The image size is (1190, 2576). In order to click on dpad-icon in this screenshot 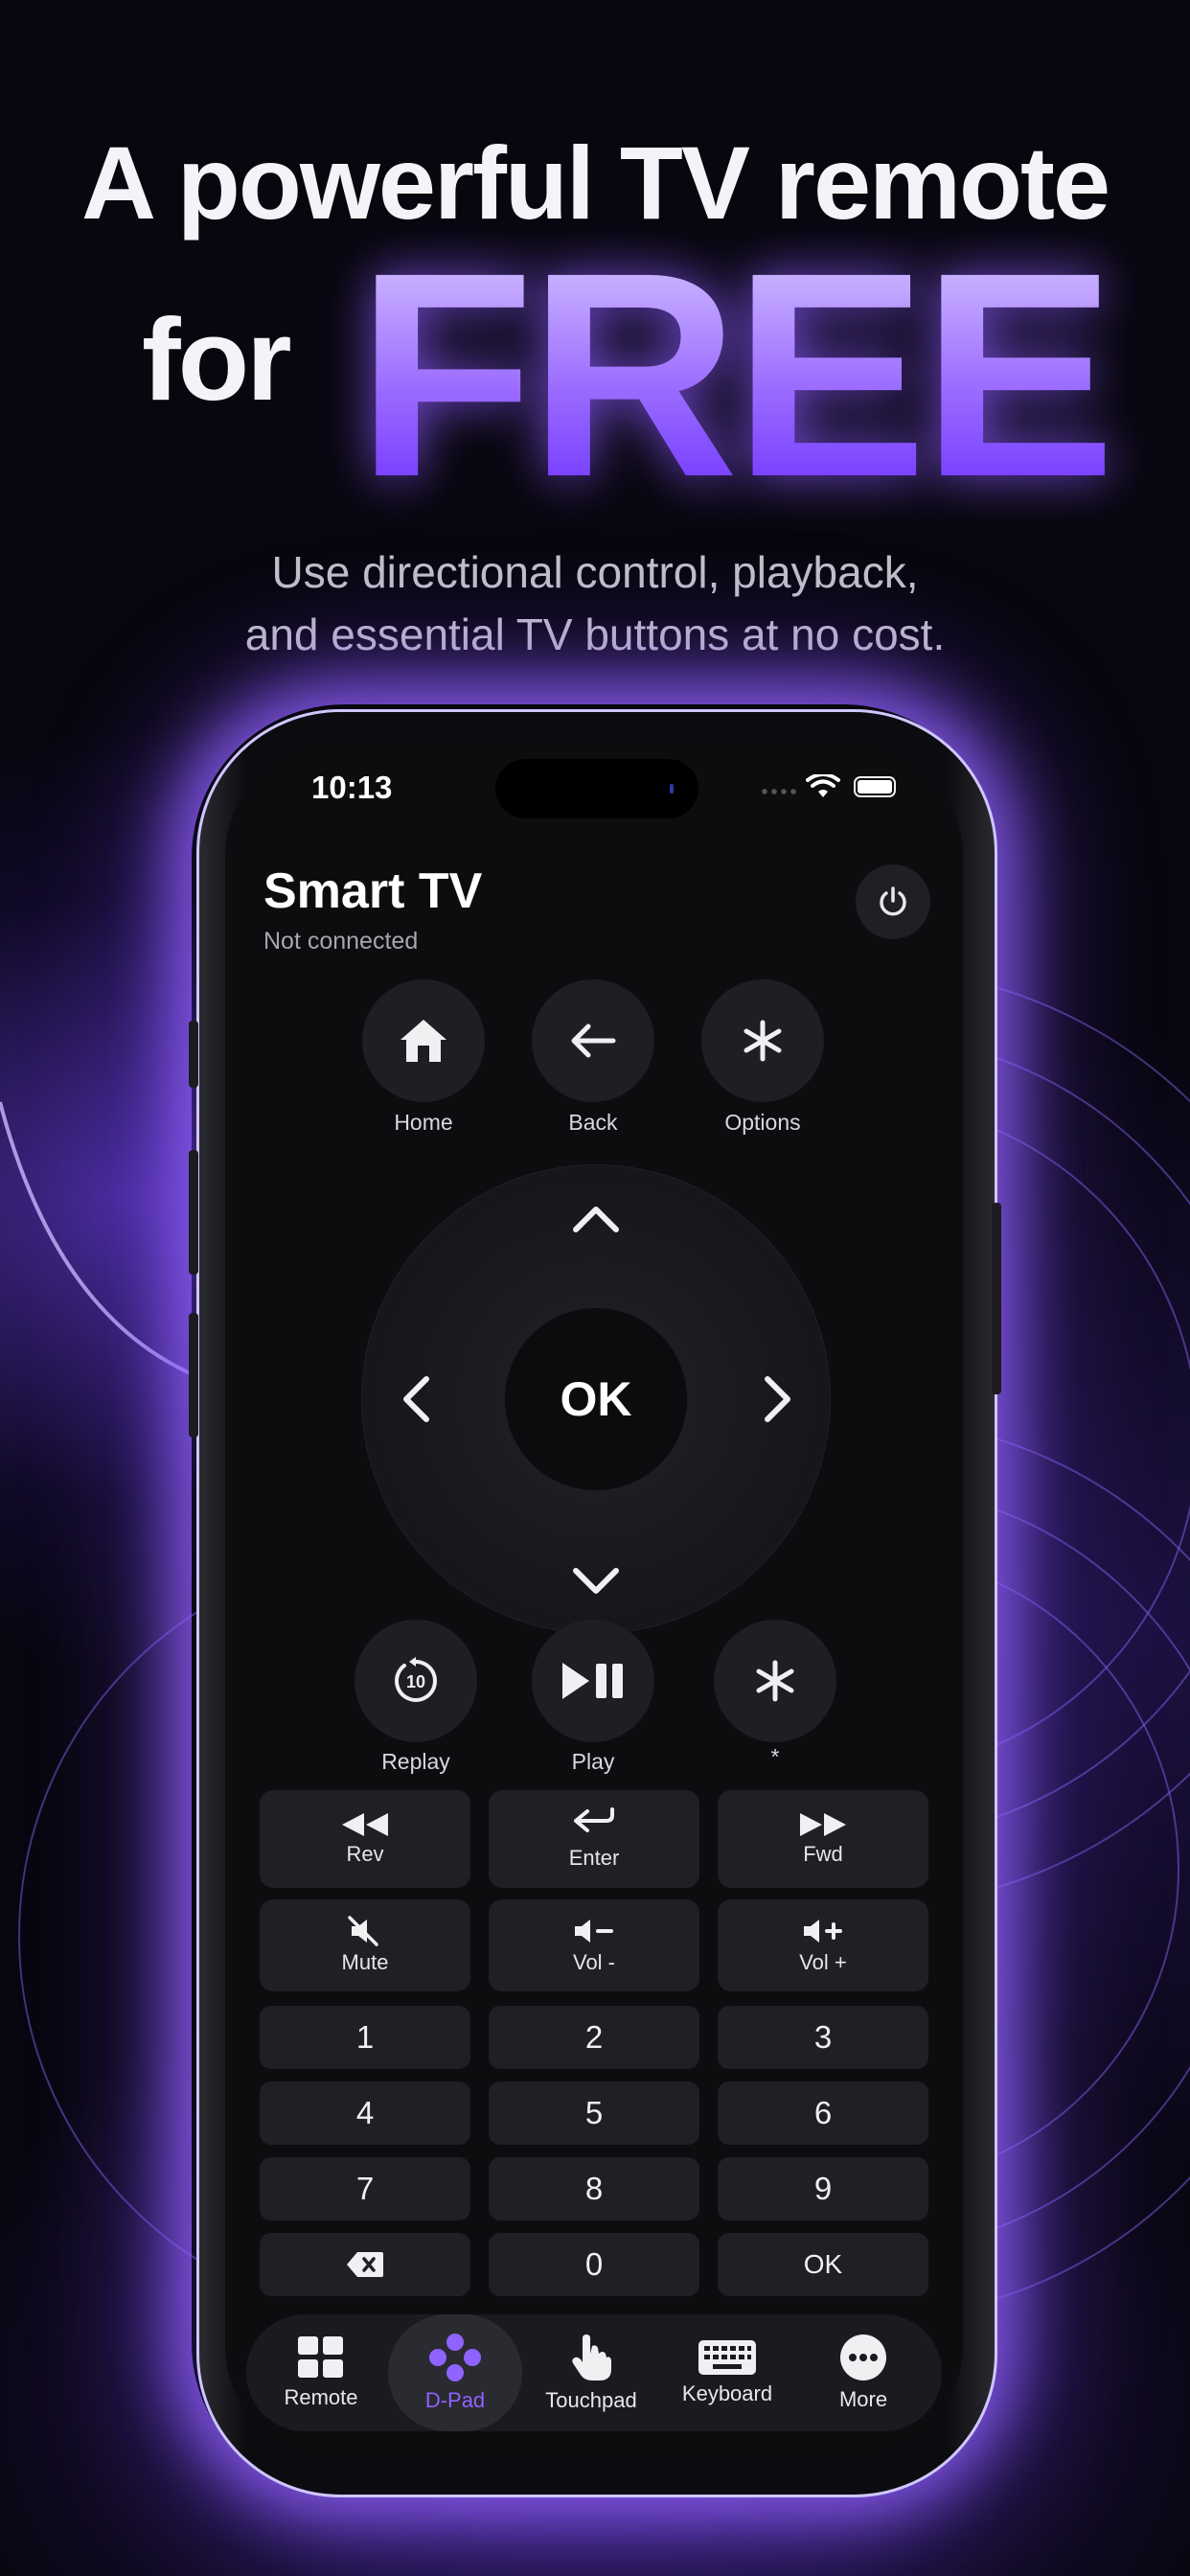, I will do `click(455, 2357)`.